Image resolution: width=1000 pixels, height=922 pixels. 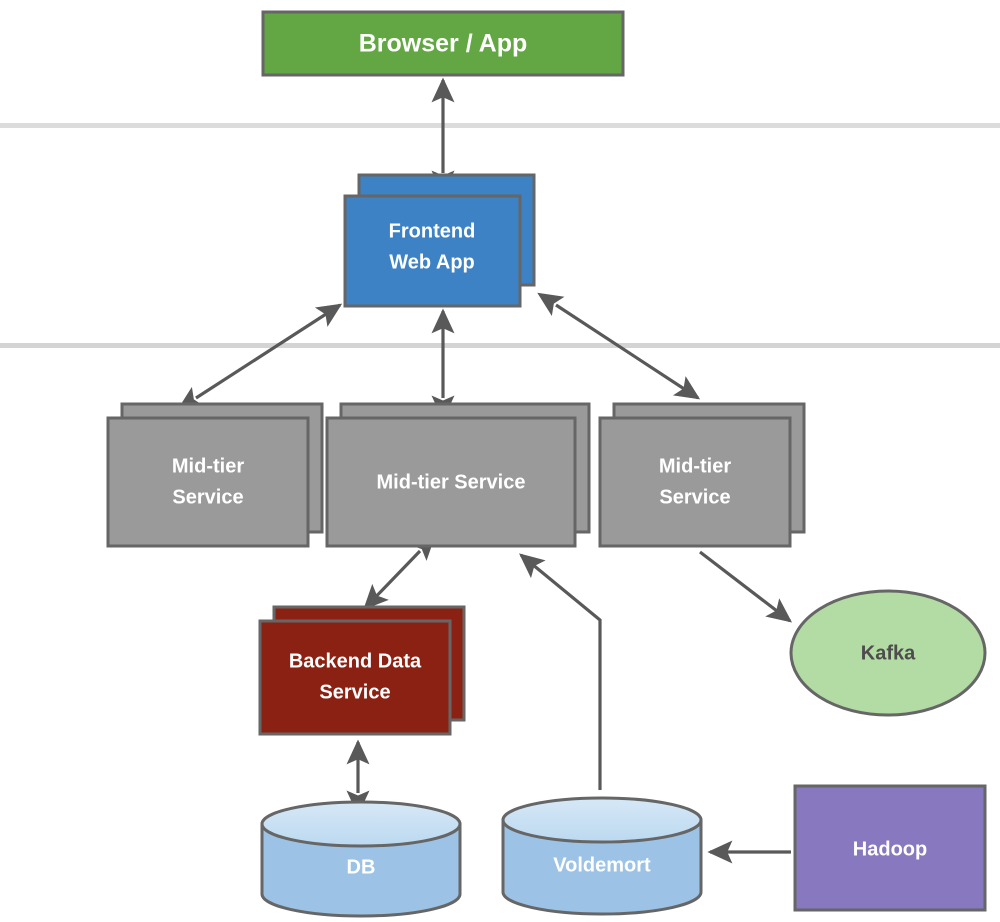 I want to click on connector-mid-center-to-backend, so click(x=399, y=572).